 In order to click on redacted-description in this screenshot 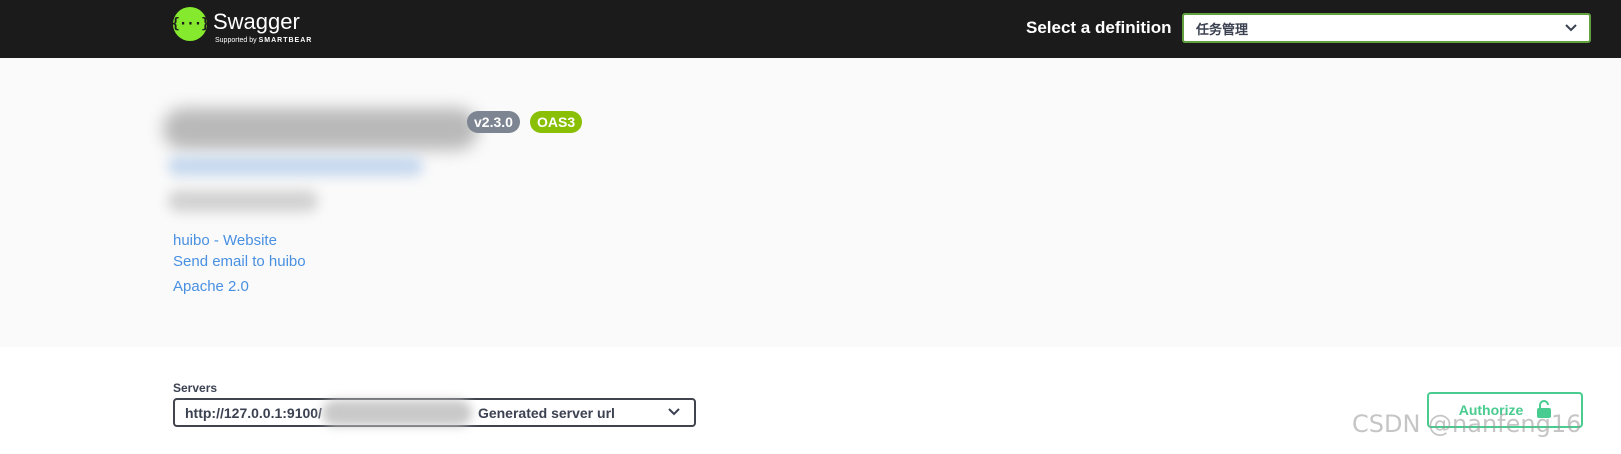, I will do `click(243, 201)`.